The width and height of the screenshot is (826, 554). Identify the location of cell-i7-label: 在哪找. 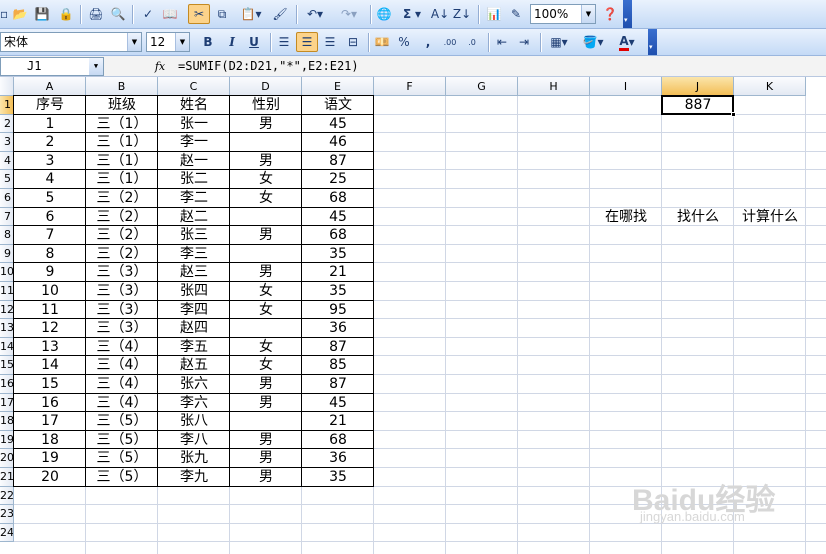
(626, 217).